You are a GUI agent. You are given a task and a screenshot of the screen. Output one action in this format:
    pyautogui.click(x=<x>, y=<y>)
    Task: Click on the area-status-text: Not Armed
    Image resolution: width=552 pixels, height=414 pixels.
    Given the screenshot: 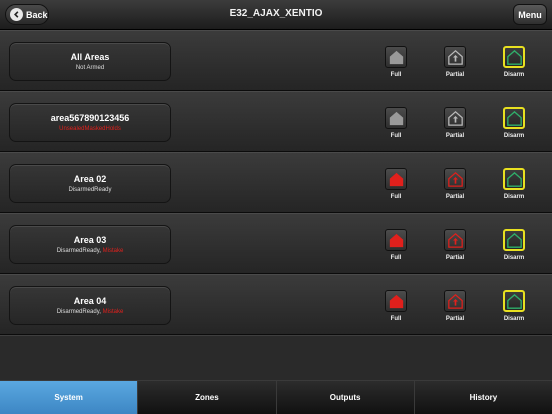 What is the action you would take?
    pyautogui.click(x=90, y=68)
    